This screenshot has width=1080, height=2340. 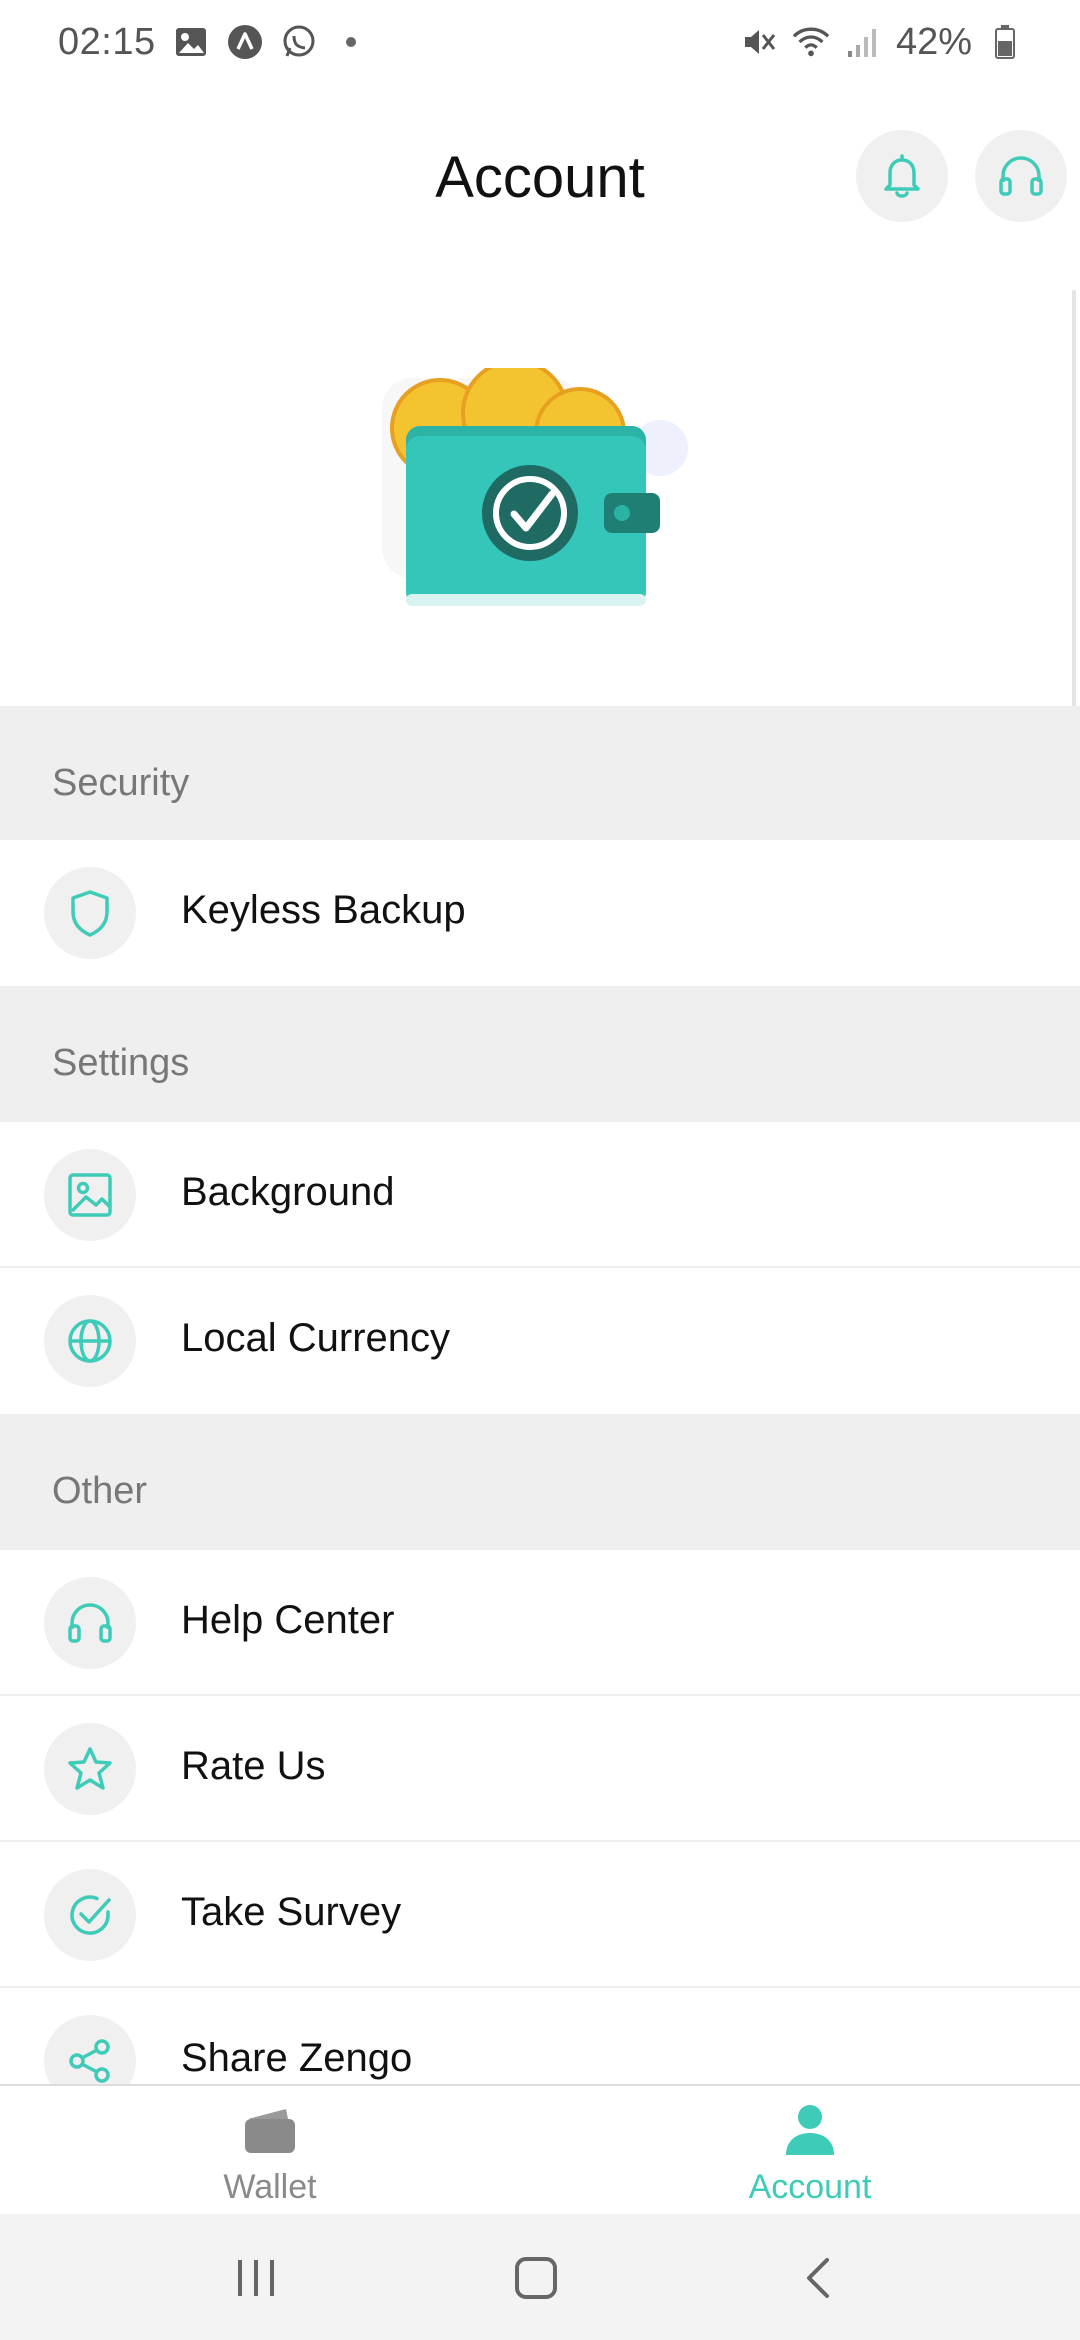 I want to click on bottom-navigation: Wallet Account, so click(x=540, y=2149).